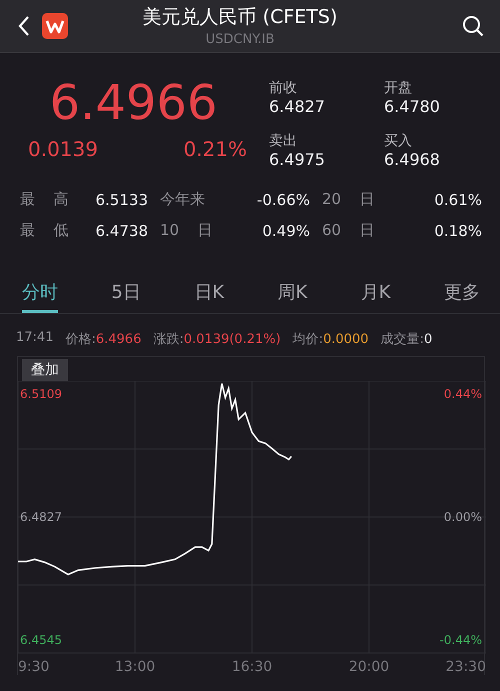 The height and width of the screenshot is (691, 500). Describe the element at coordinates (412, 106) in the screenshot. I see `field-value: 6.4780` at that location.